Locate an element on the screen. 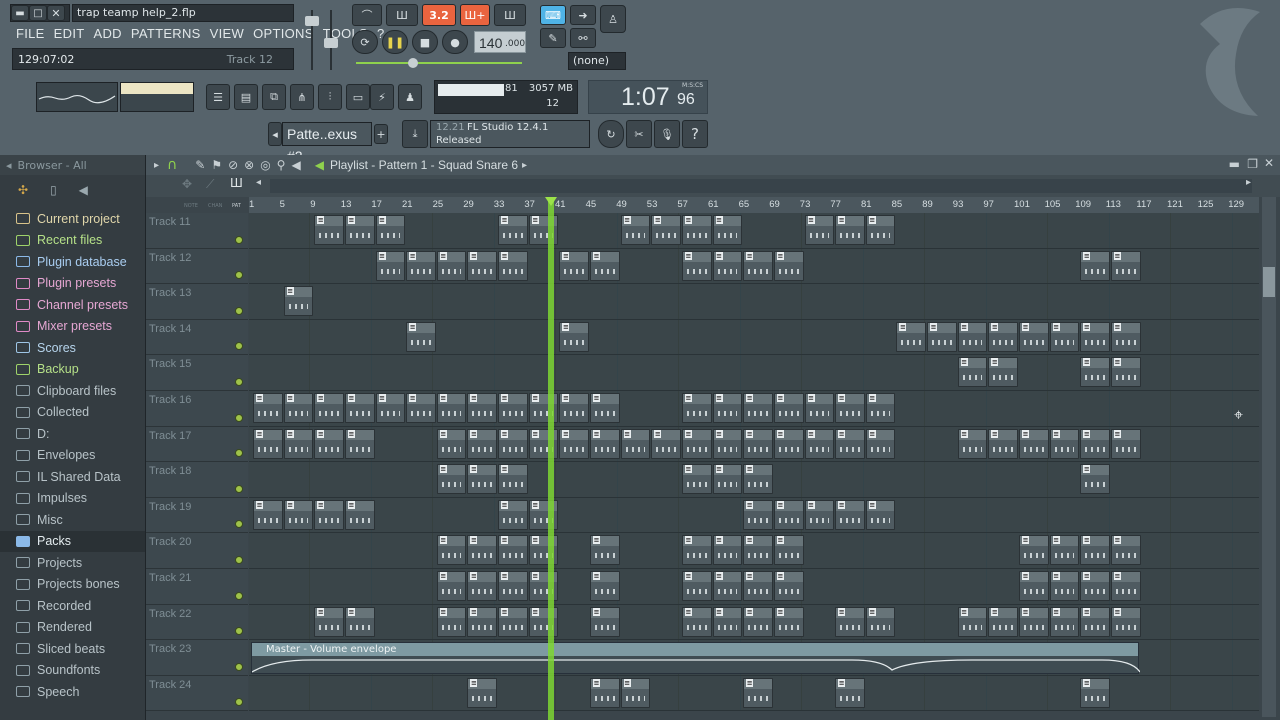  mixer-icon: ⋔ is located at coordinates (302, 97).